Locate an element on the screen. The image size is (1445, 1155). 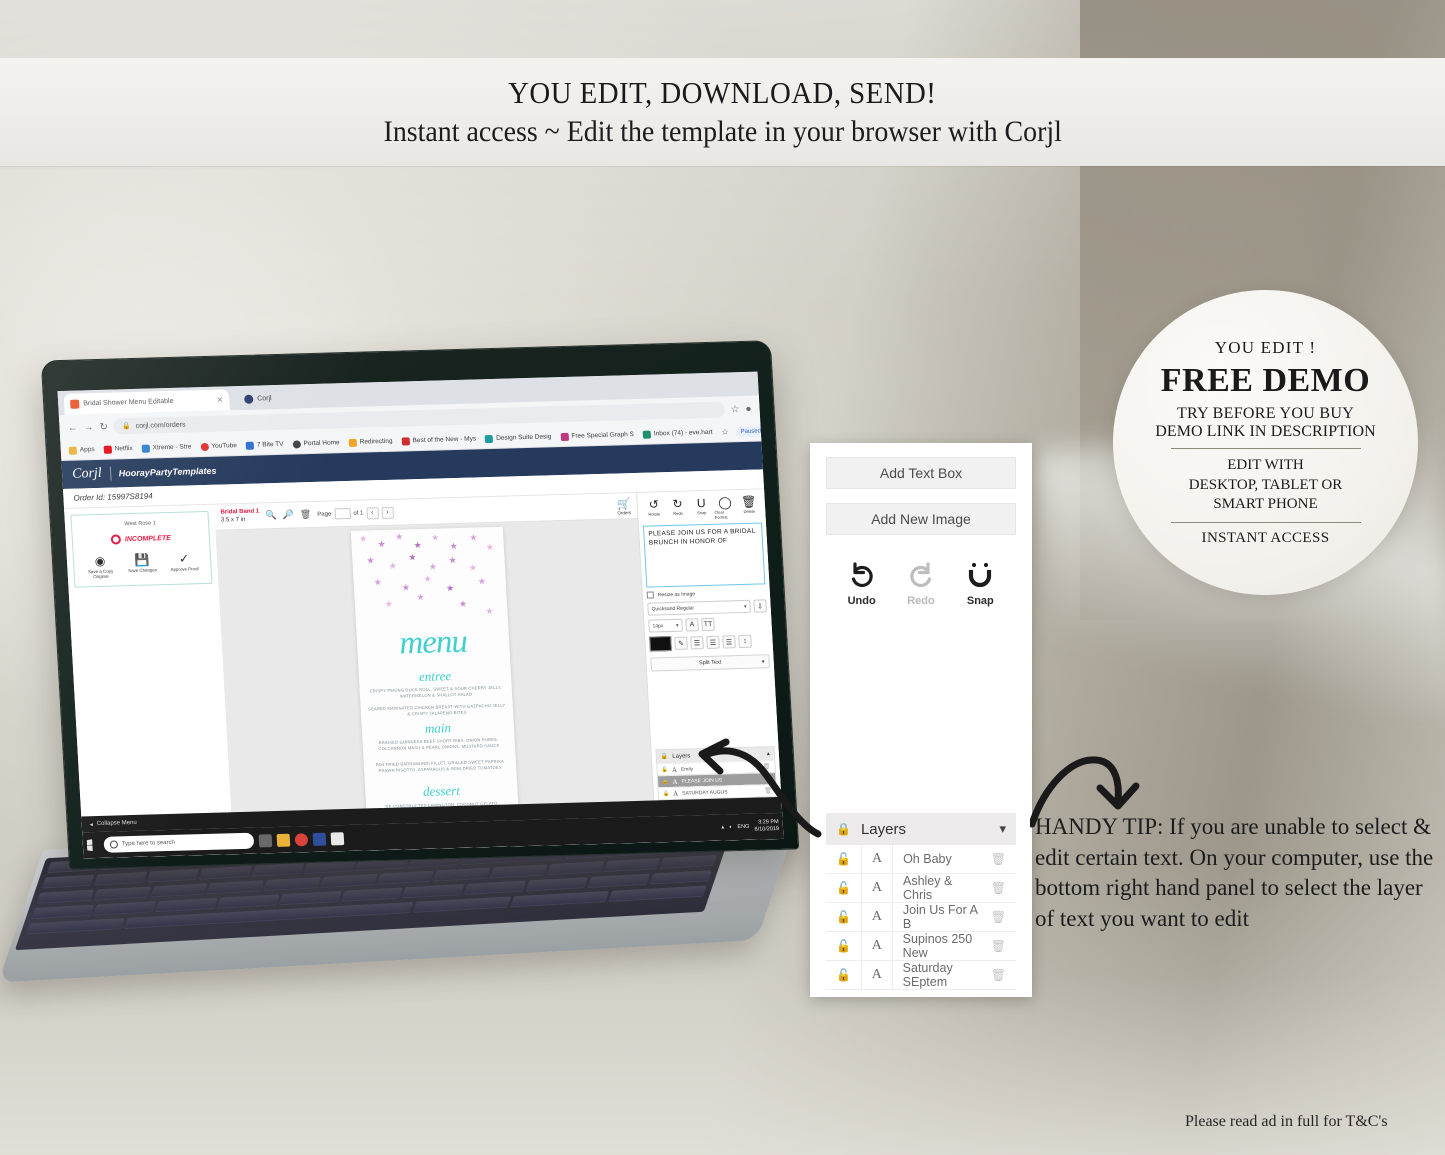
line-height-button: ↕ is located at coordinates (745, 641).